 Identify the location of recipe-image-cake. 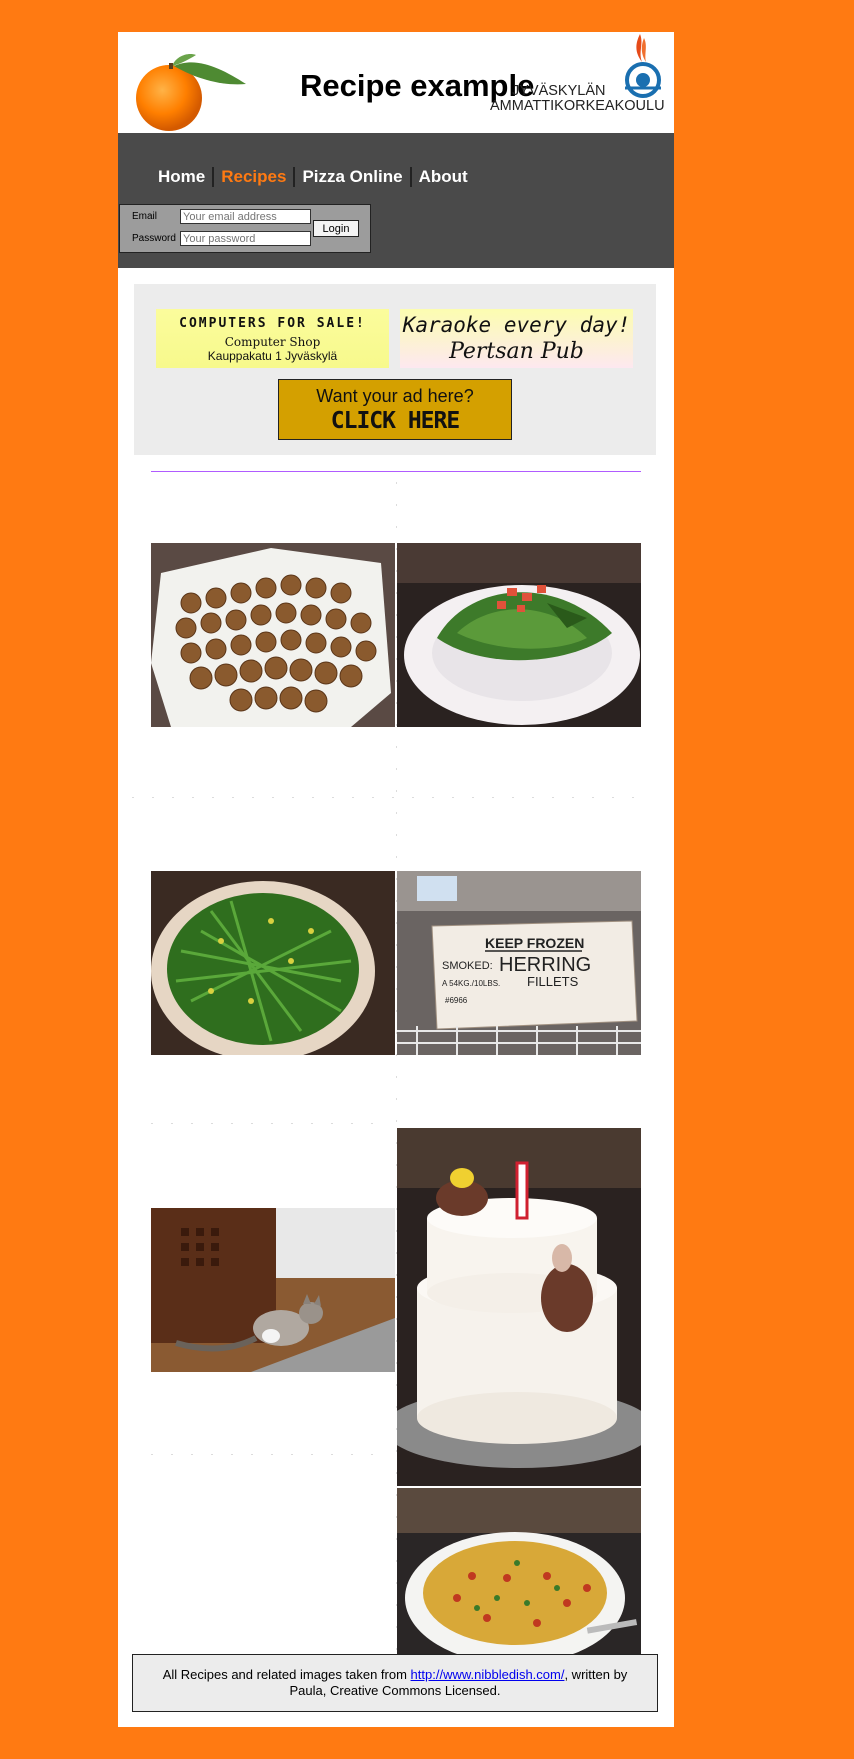
(519, 1307).